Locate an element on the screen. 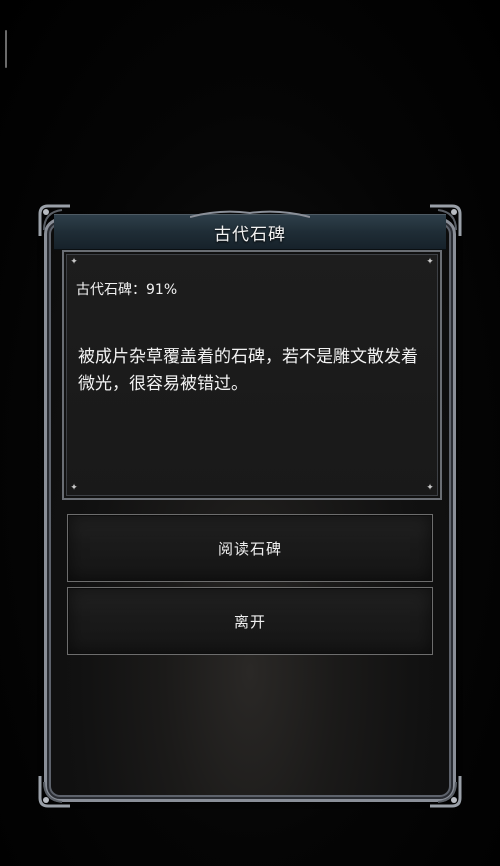  title-ornament-icon is located at coordinates (250, 214).